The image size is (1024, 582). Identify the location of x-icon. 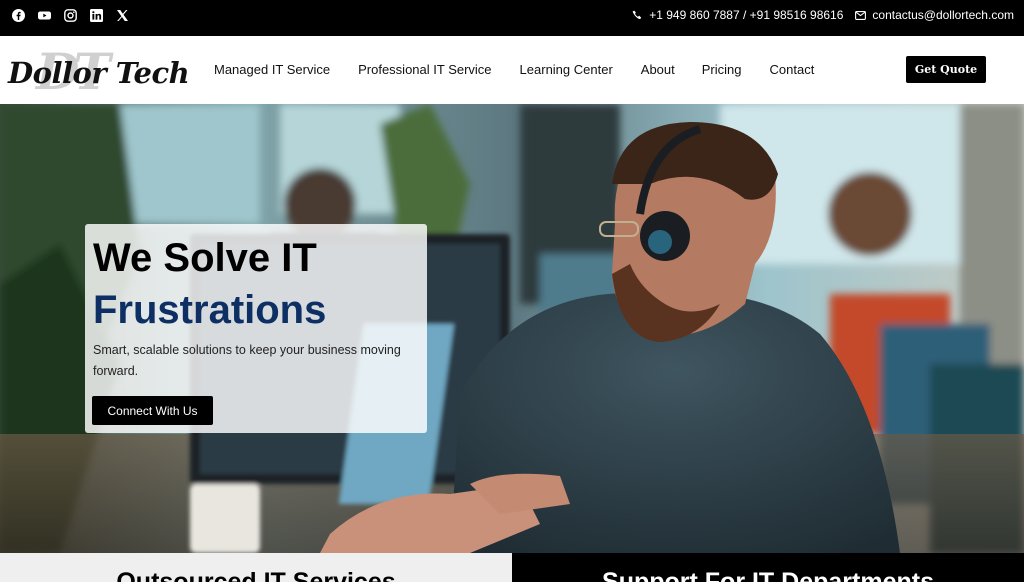
(122, 15).